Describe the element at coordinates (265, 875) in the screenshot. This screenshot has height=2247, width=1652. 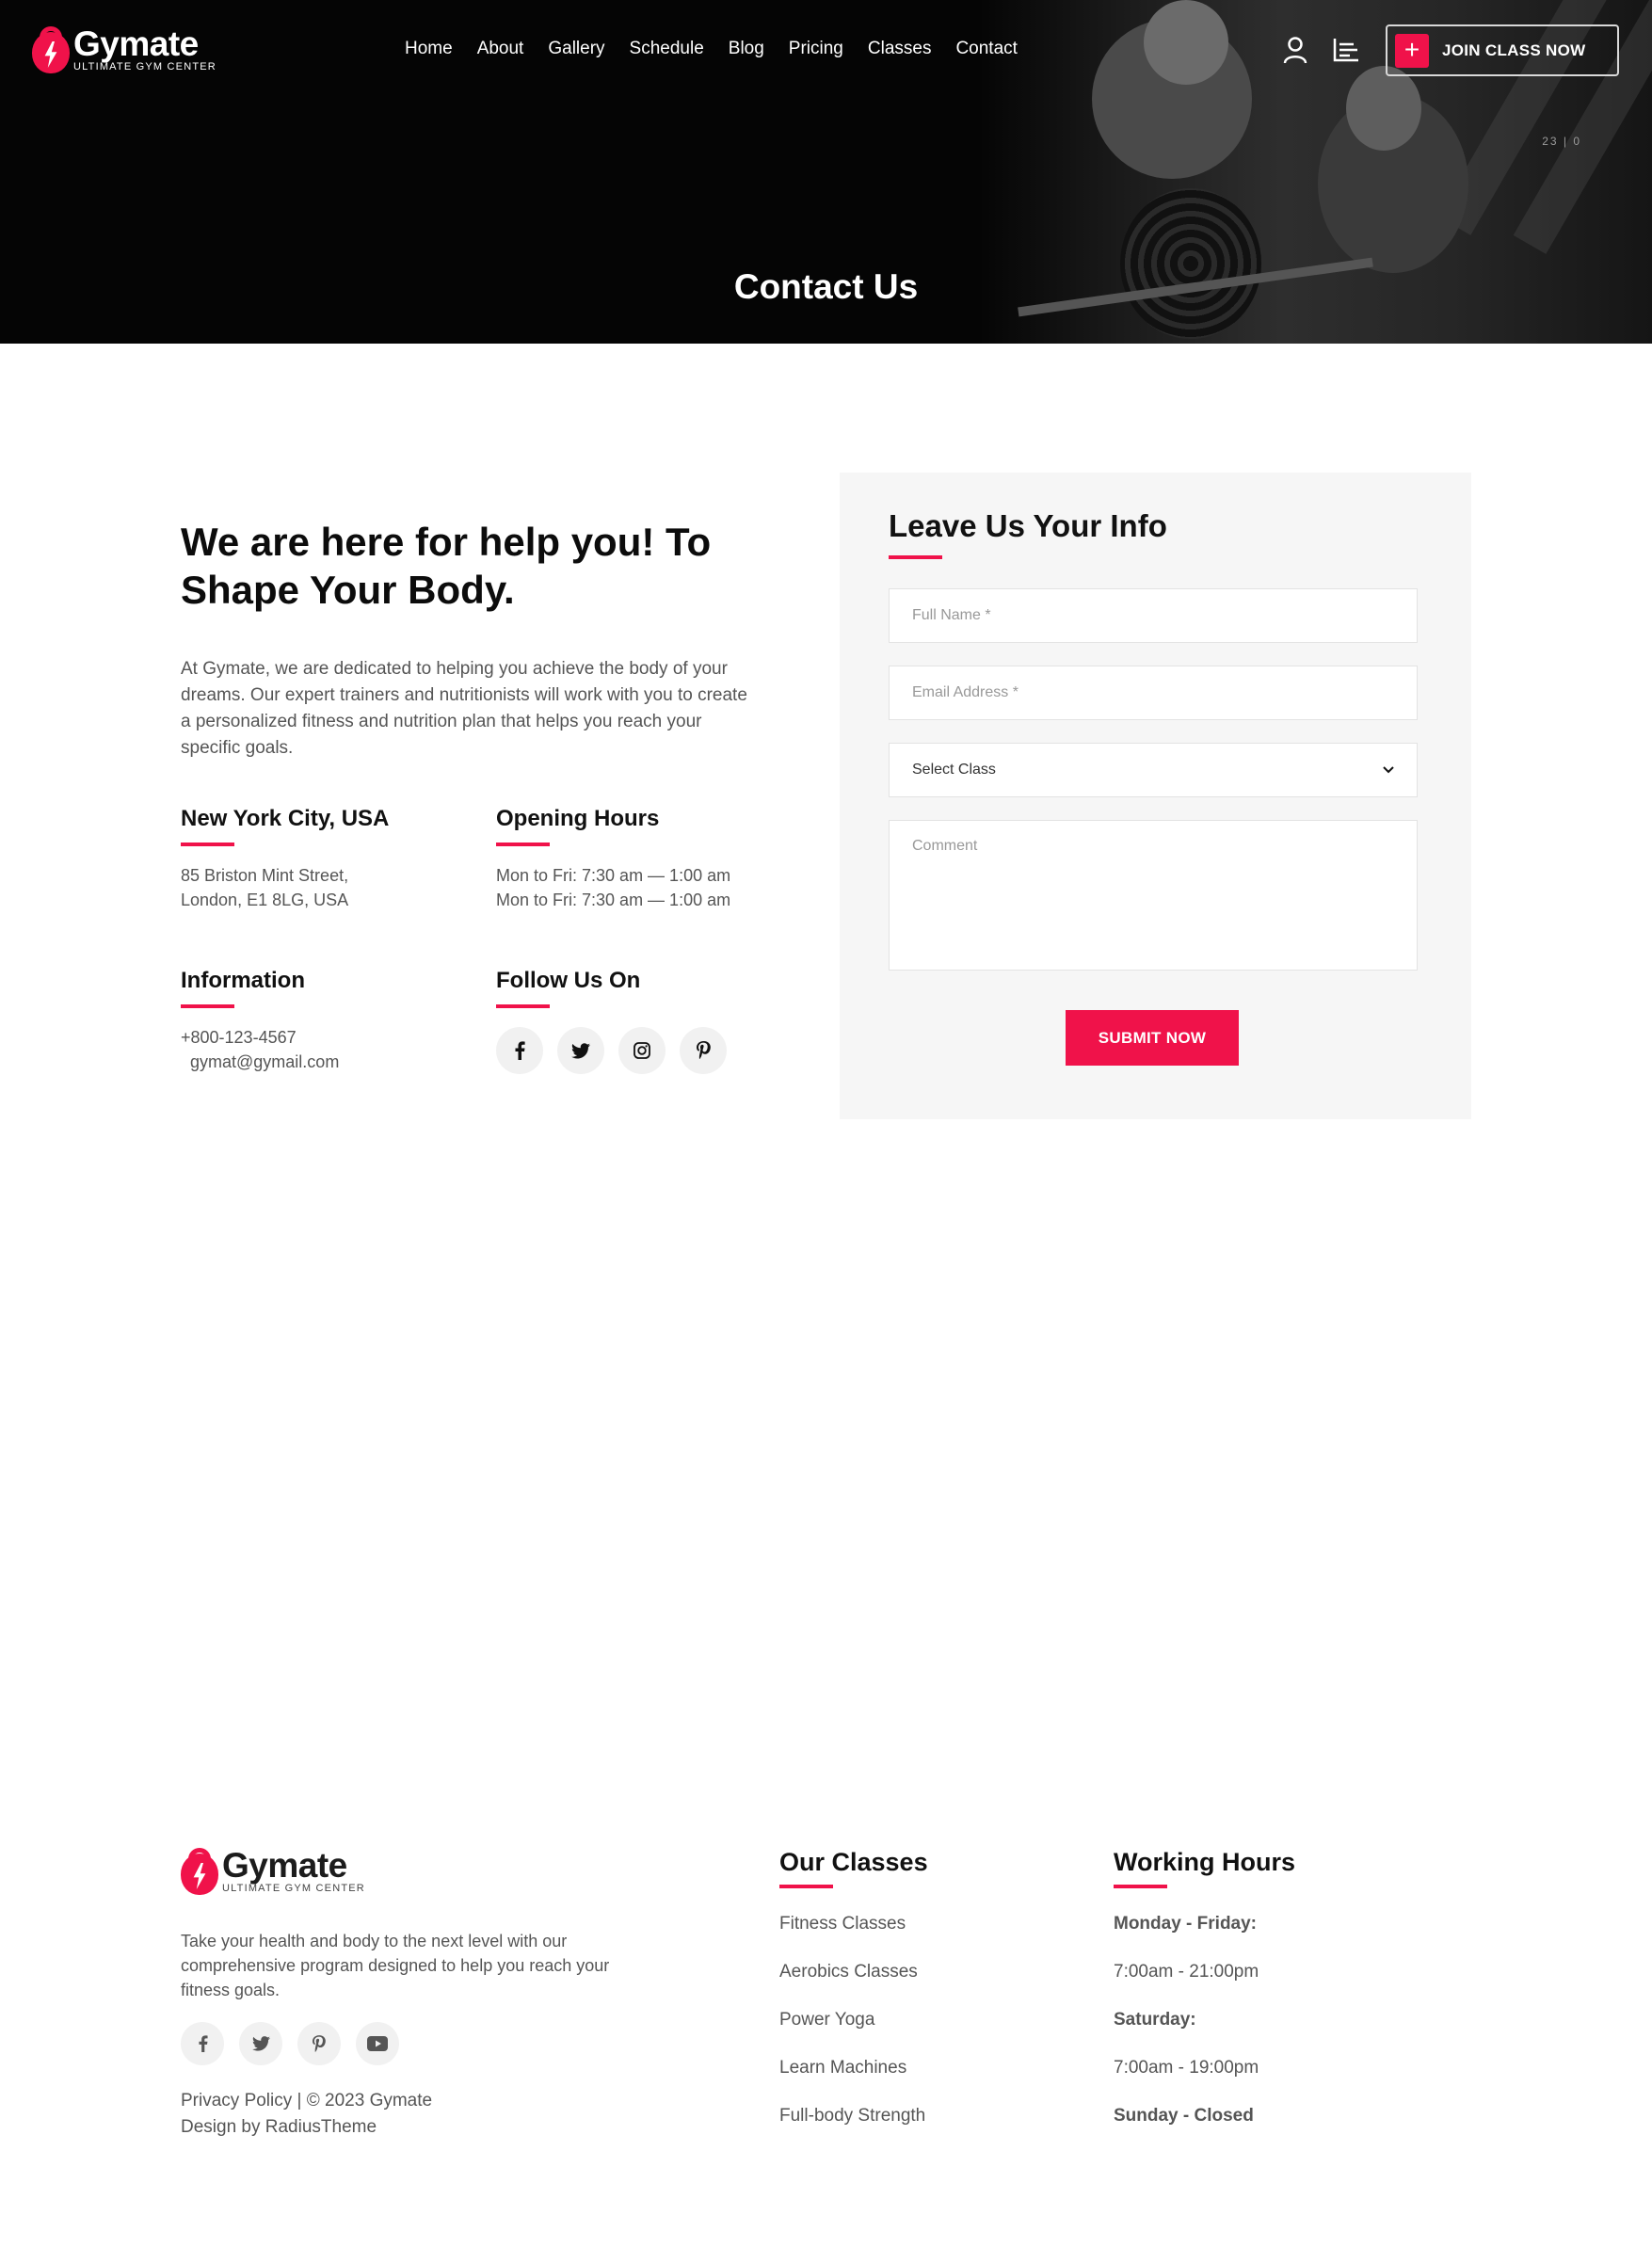
I see `address-line: 85 Briston Mint Street,` at that location.